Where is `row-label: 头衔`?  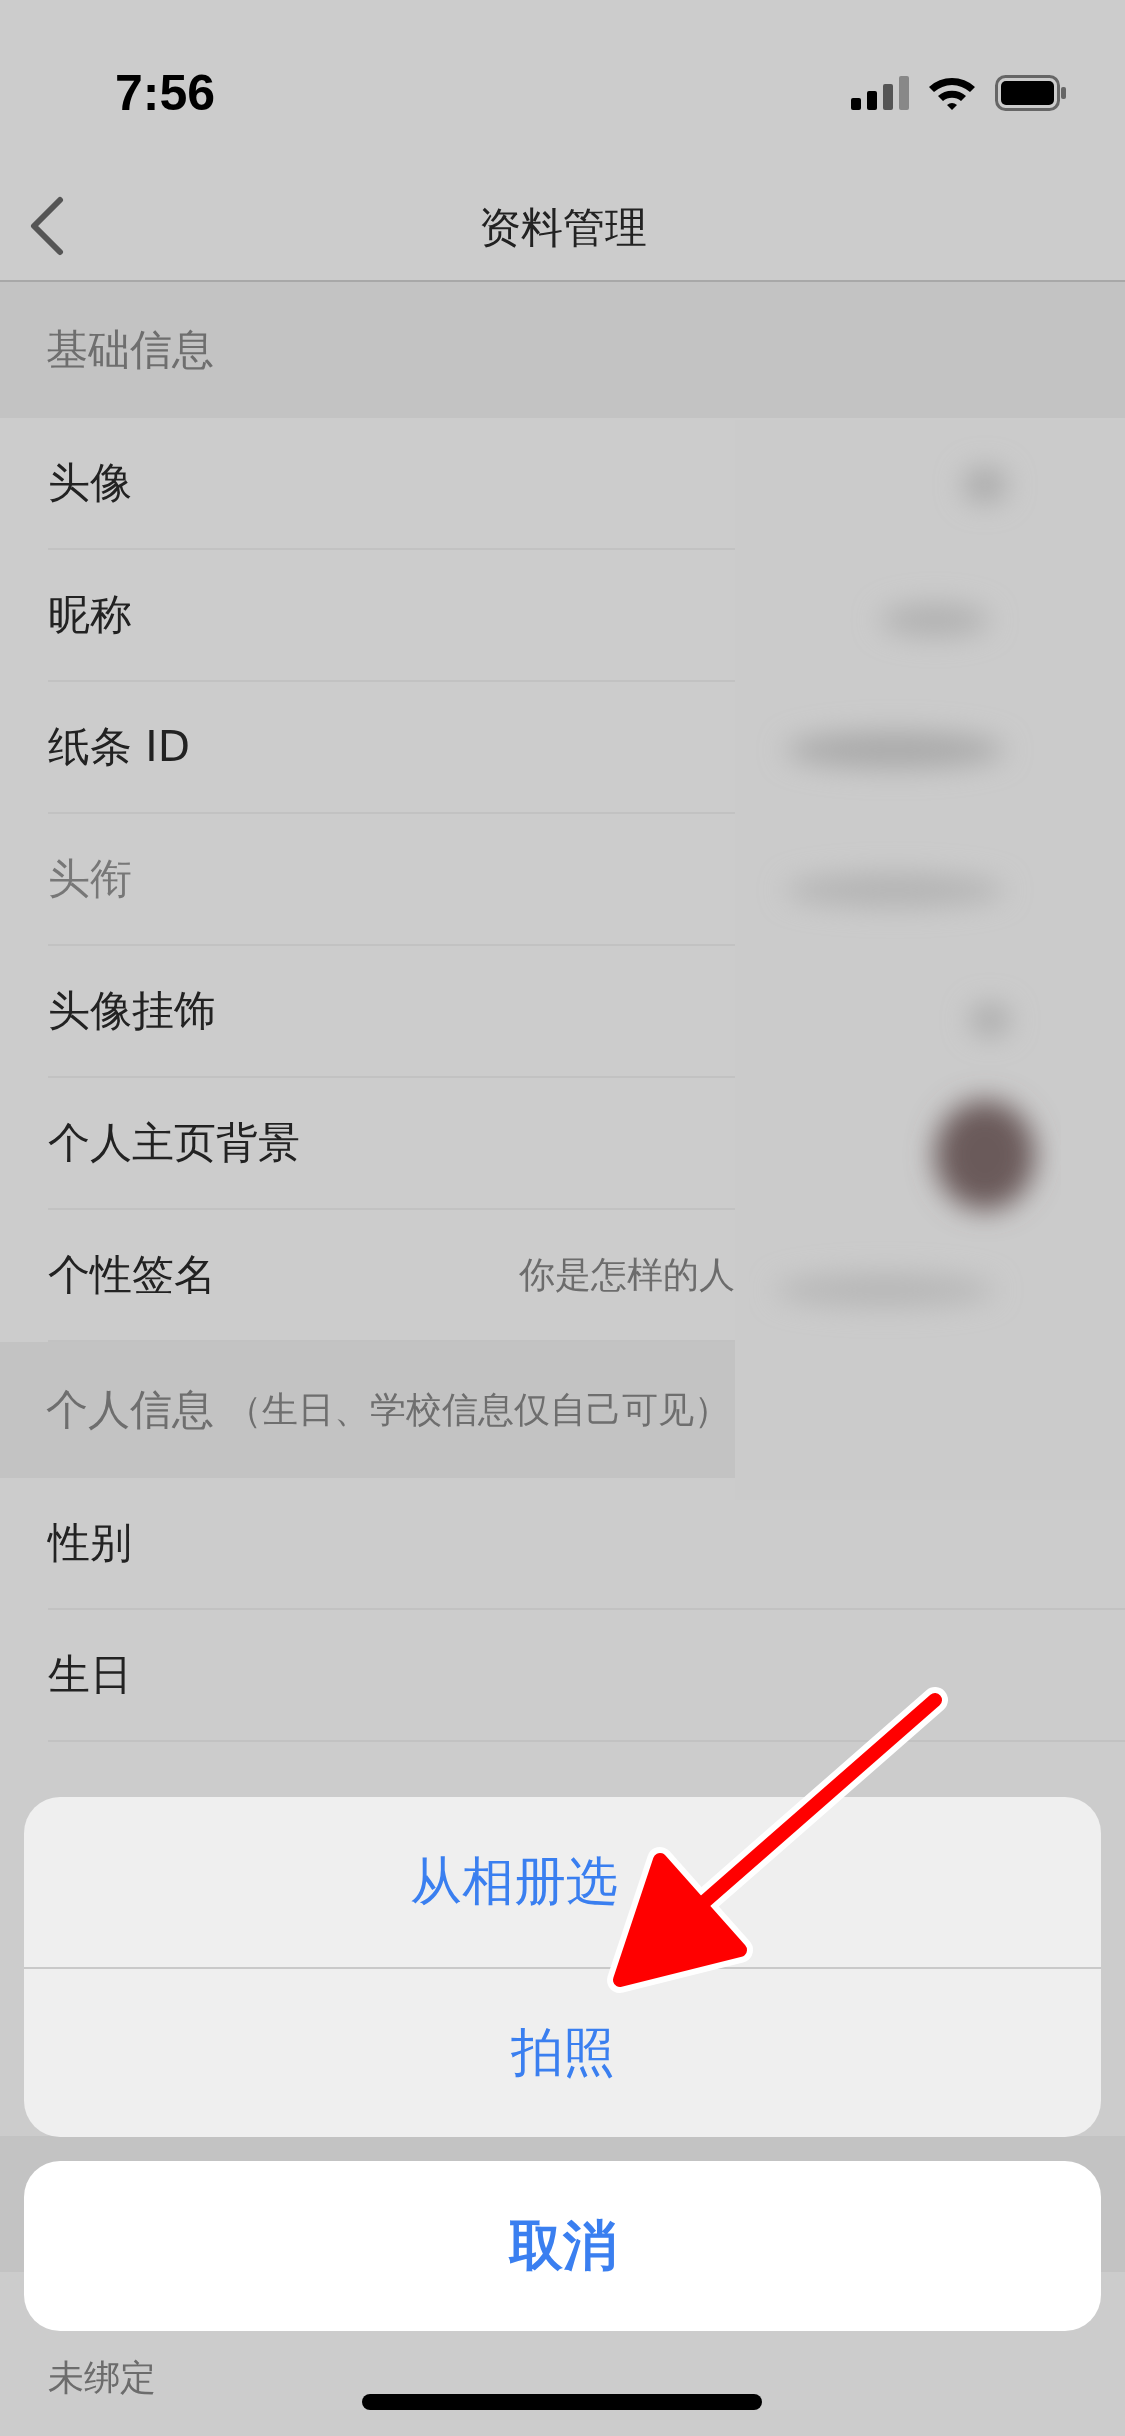 row-label: 头衔 is located at coordinates (90, 879).